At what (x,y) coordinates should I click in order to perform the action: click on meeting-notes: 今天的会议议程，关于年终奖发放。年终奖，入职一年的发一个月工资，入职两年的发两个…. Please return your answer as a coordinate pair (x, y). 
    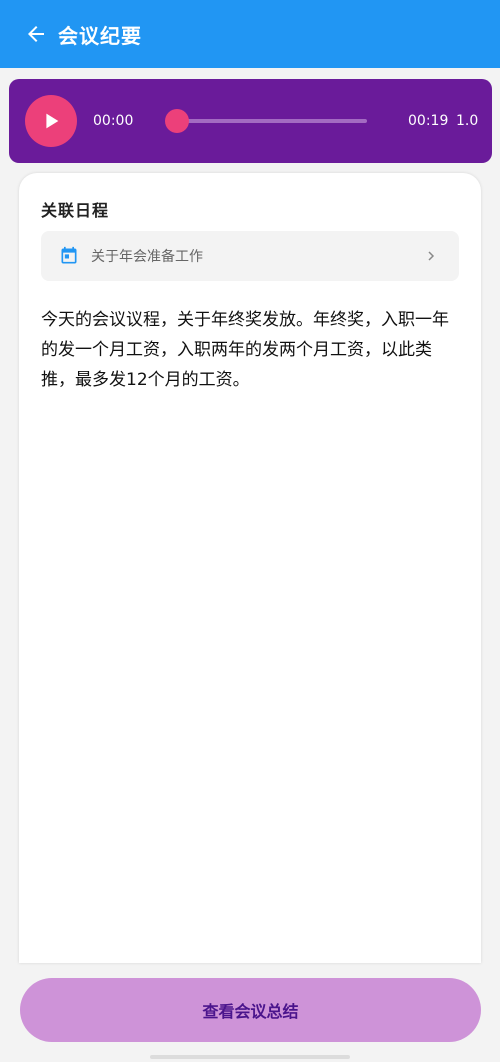
    Looking at the image, I should click on (245, 350).